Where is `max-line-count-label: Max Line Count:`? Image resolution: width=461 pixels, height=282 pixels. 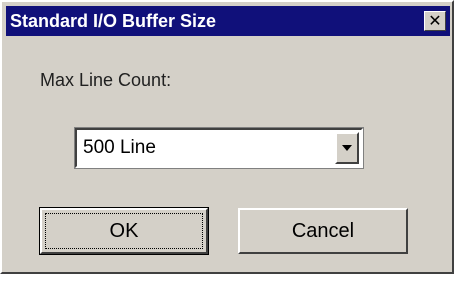
max-line-count-label: Max Line Count: is located at coordinates (106, 80).